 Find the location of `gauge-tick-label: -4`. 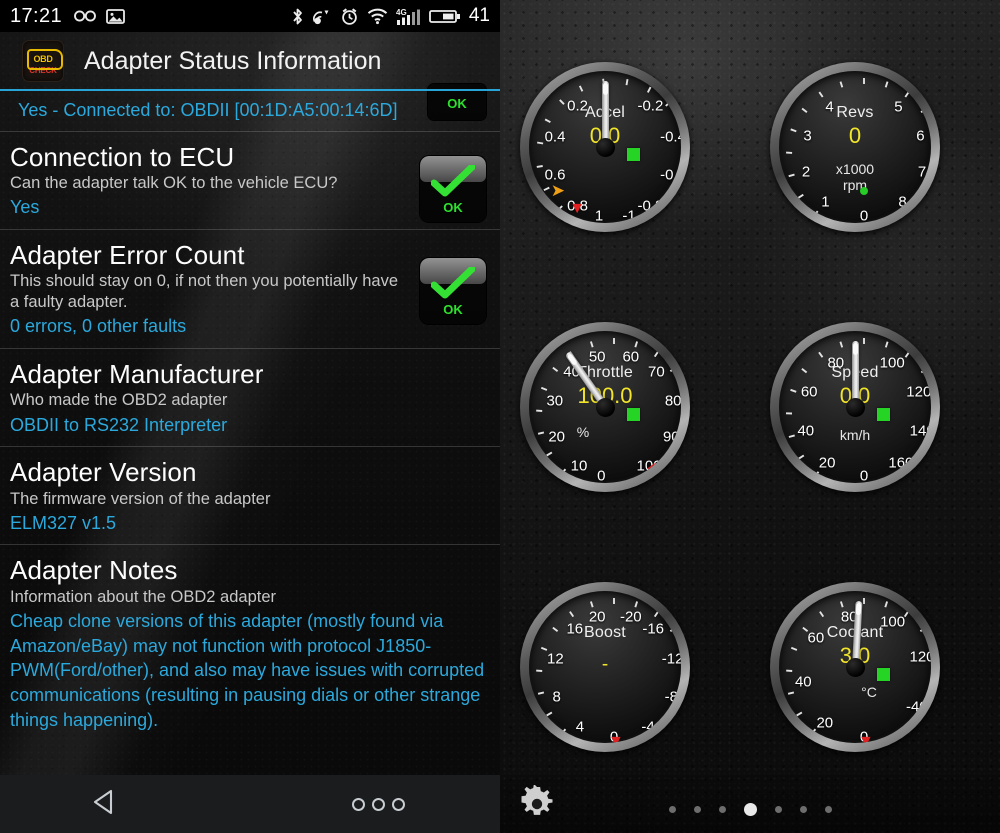

gauge-tick-label: -4 is located at coordinates (648, 727).